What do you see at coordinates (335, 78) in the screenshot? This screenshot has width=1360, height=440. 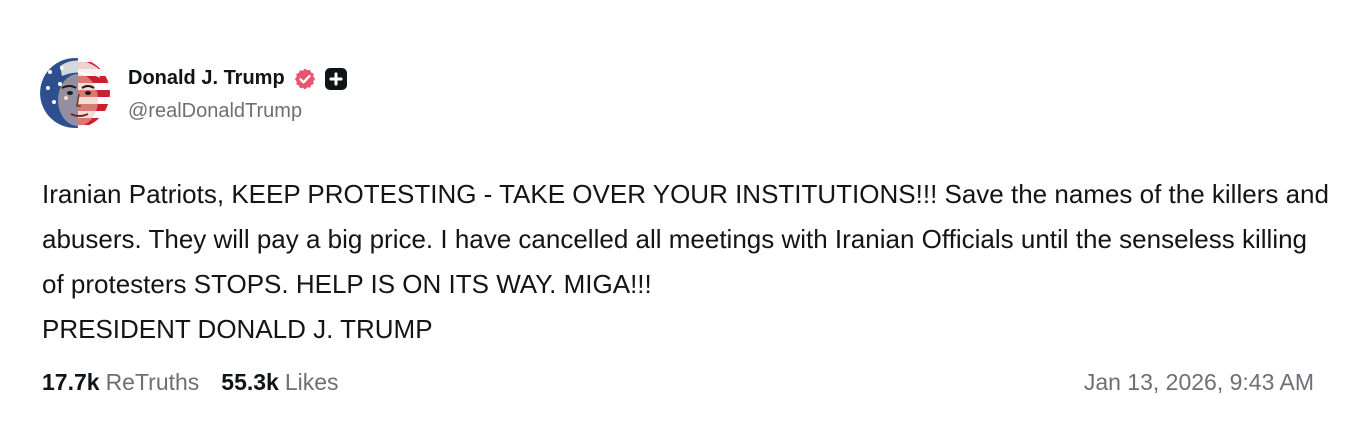 I see `plus-badge-icon` at bounding box center [335, 78].